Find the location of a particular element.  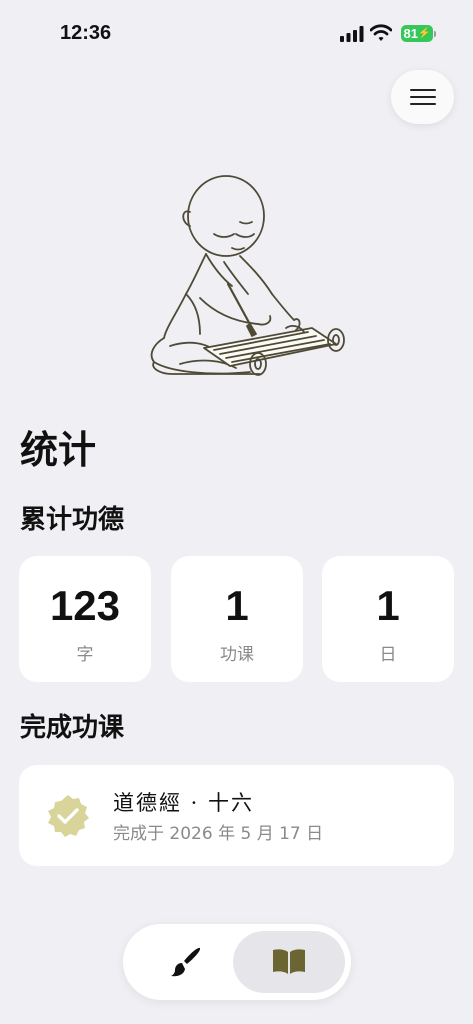

battery-tip is located at coordinates (435, 34).